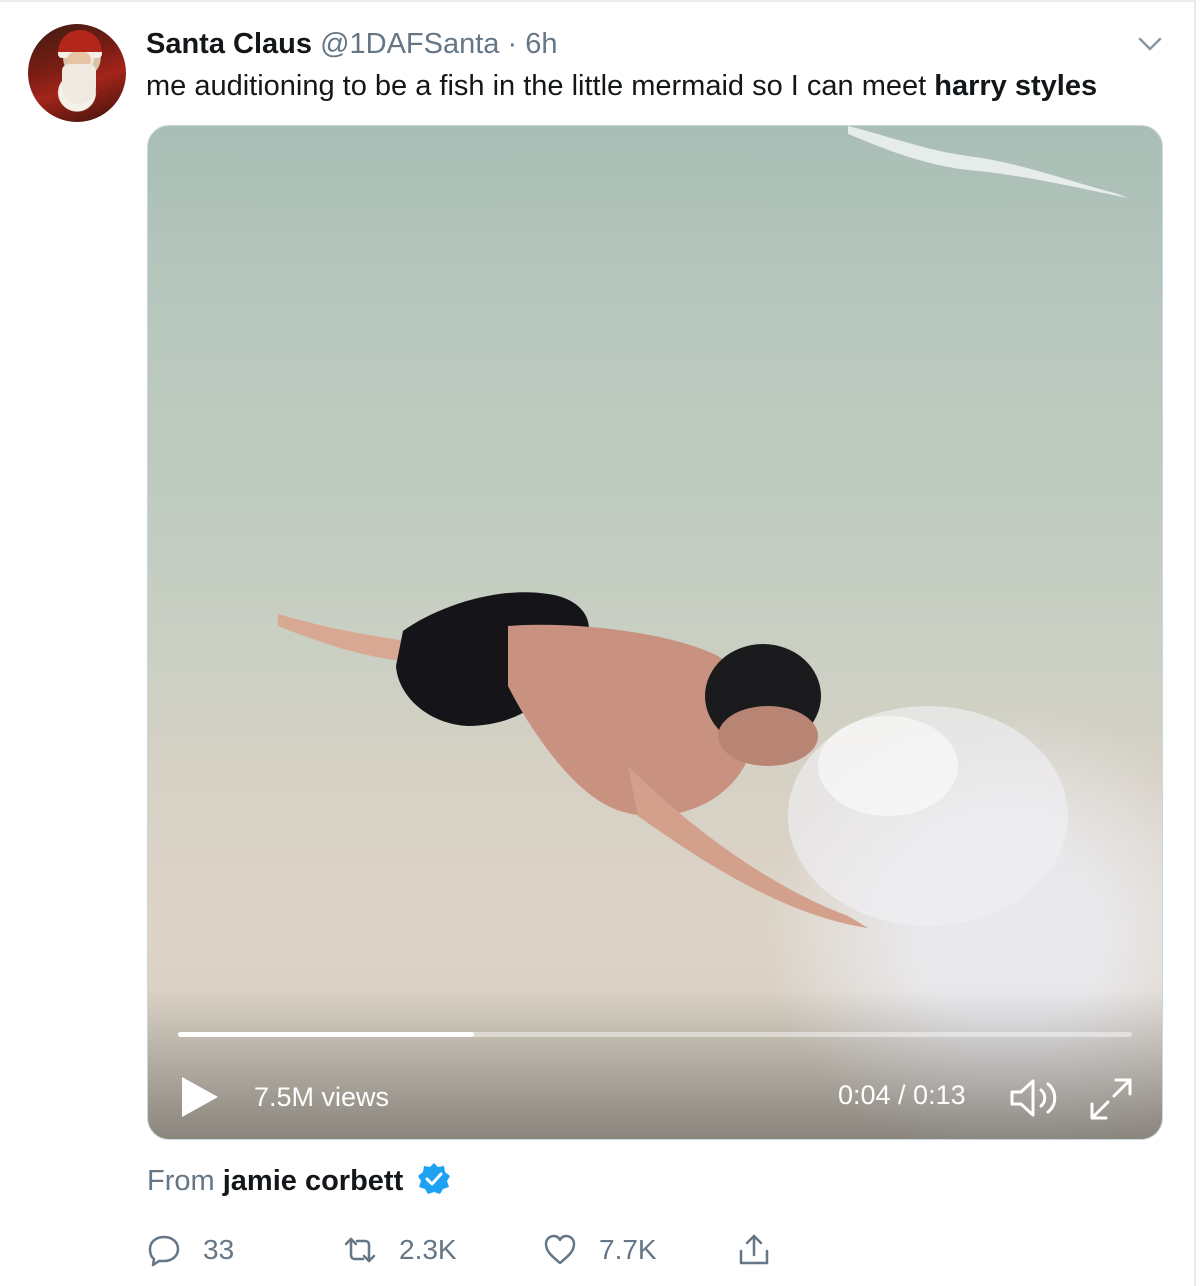  I want to click on retweet-count: 2.3K, so click(428, 1249).